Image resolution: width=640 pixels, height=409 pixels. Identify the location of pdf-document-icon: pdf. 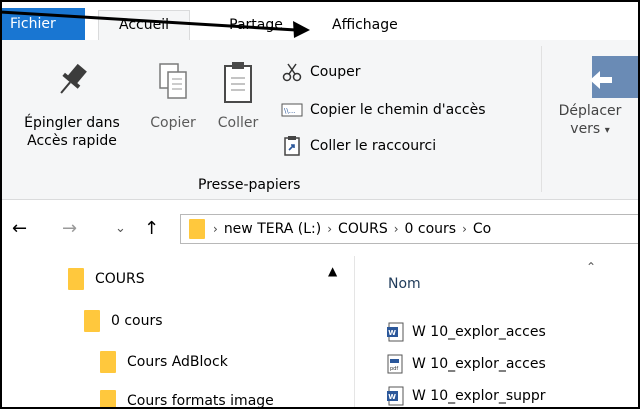
(395, 364).